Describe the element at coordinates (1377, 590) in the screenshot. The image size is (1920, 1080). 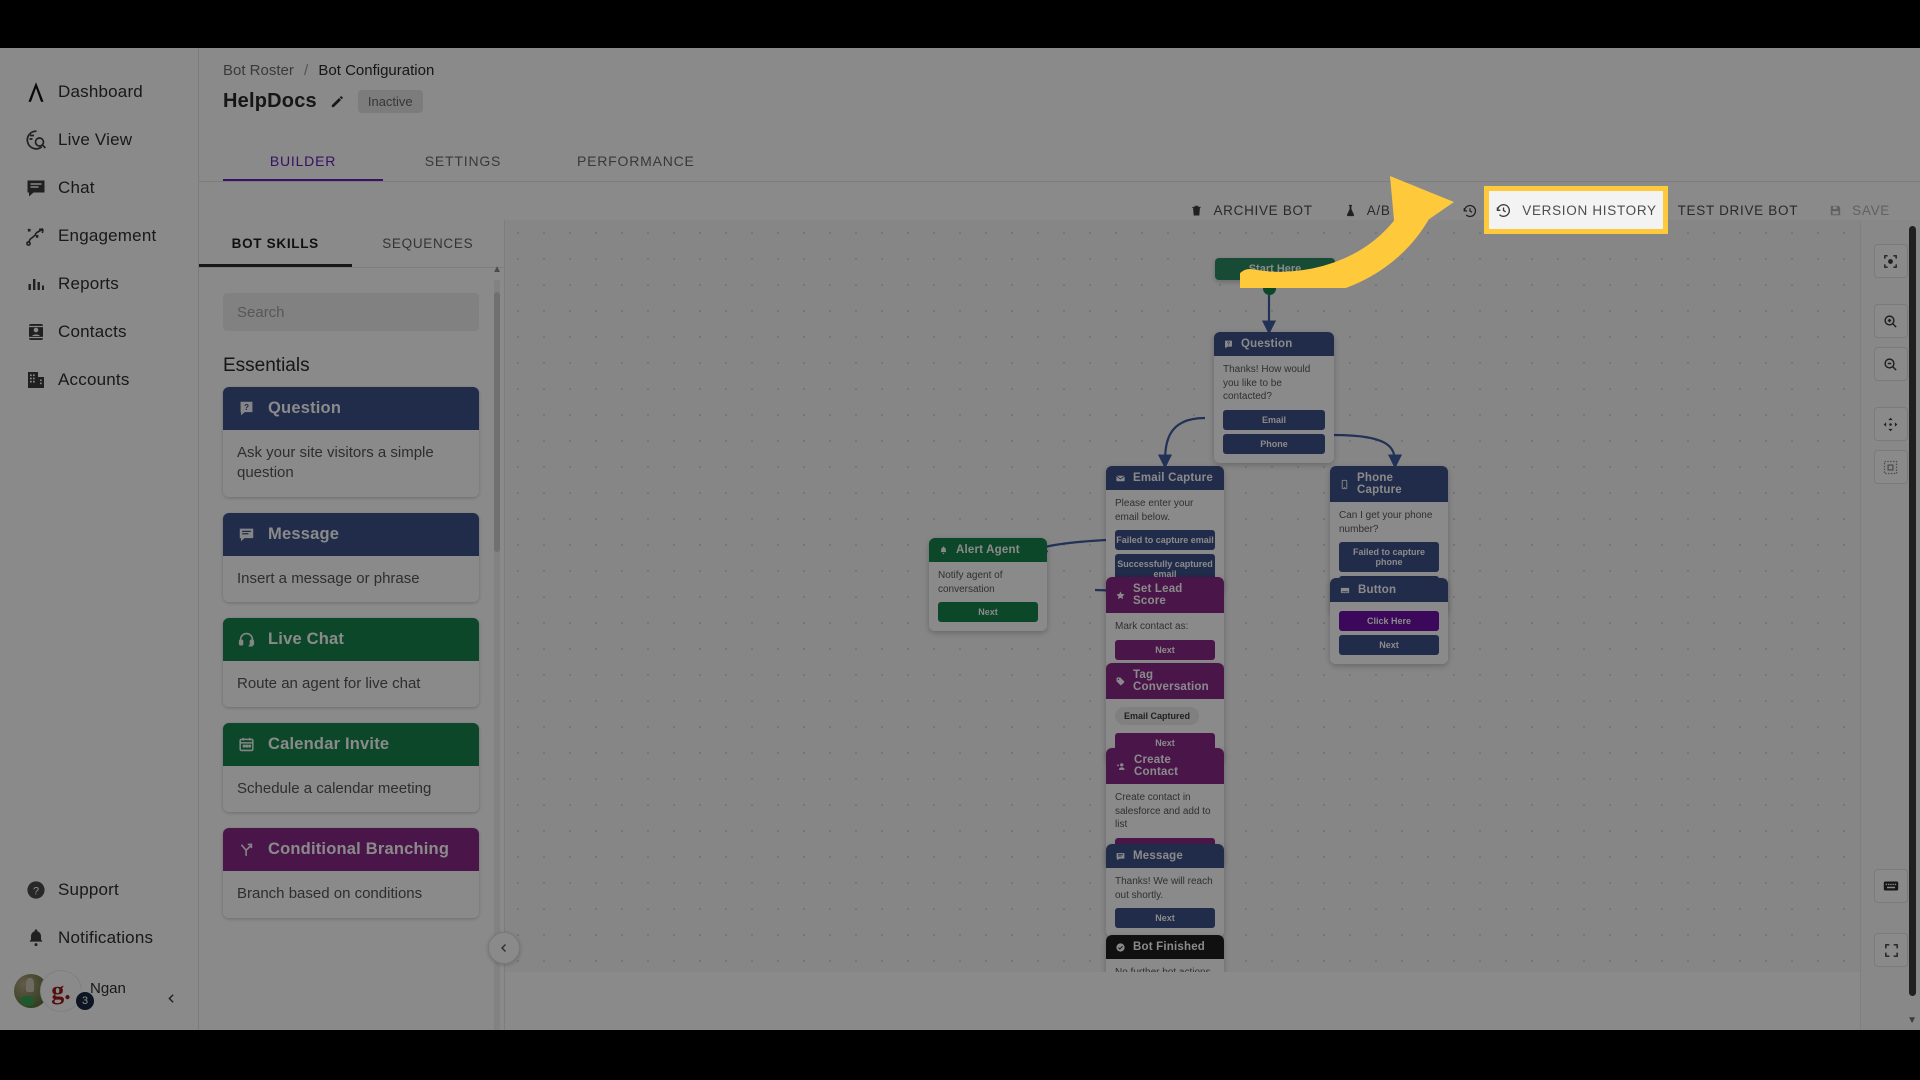
I see `flow-node-title: Button` at that location.